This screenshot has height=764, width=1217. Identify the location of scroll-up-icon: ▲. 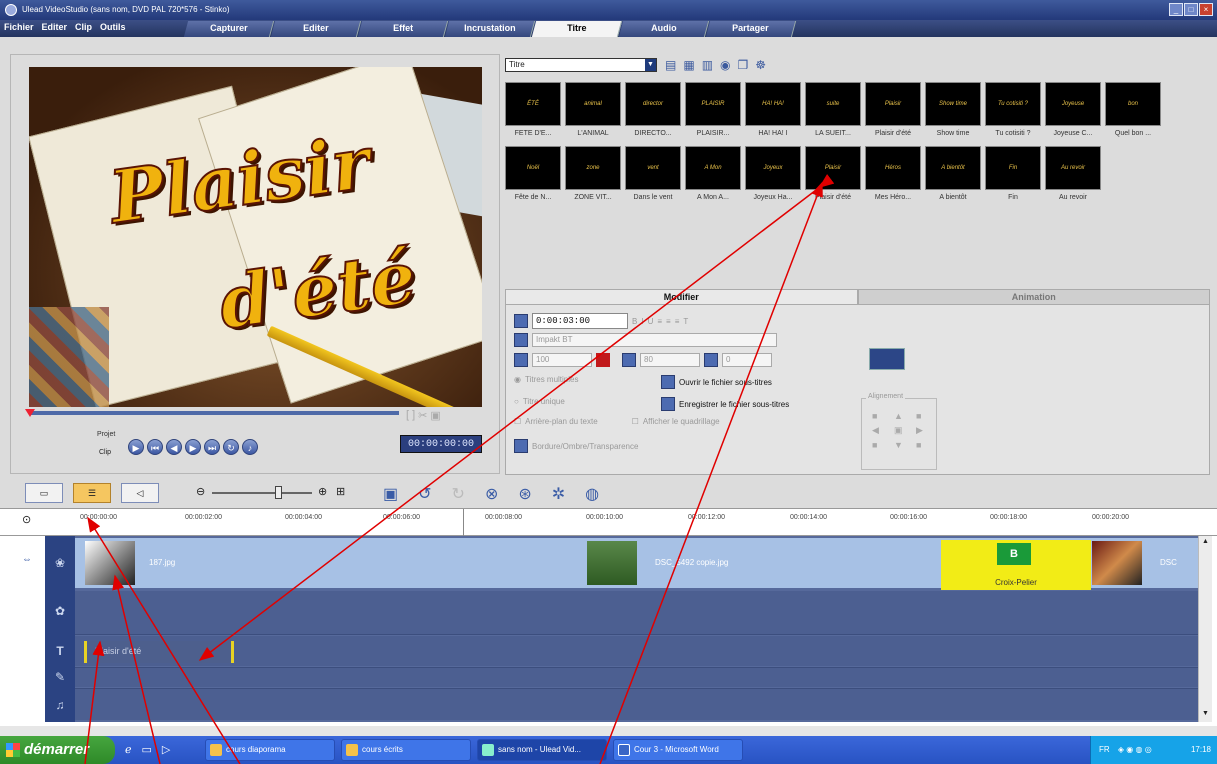
(1205, 541).